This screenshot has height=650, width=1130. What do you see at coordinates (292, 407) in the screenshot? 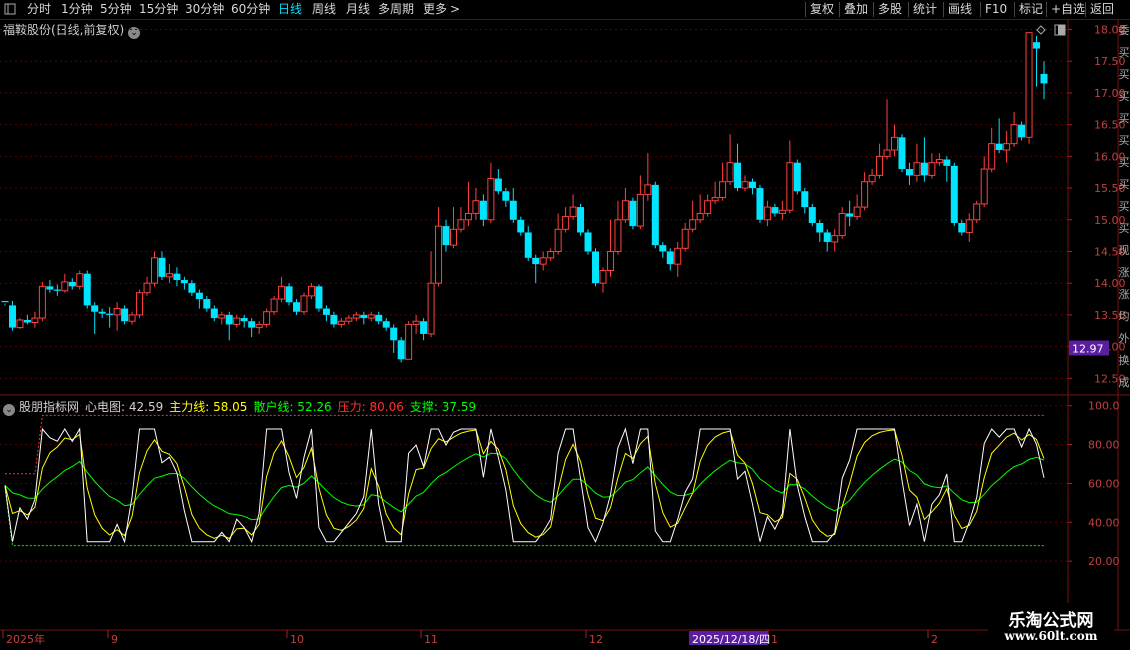
I see `indicator-value-2: 散户线: 52.26` at bounding box center [292, 407].